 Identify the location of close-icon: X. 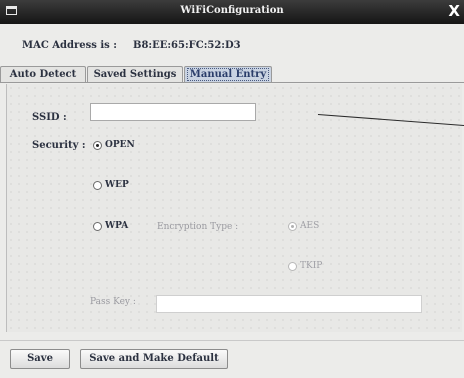
(454, 11).